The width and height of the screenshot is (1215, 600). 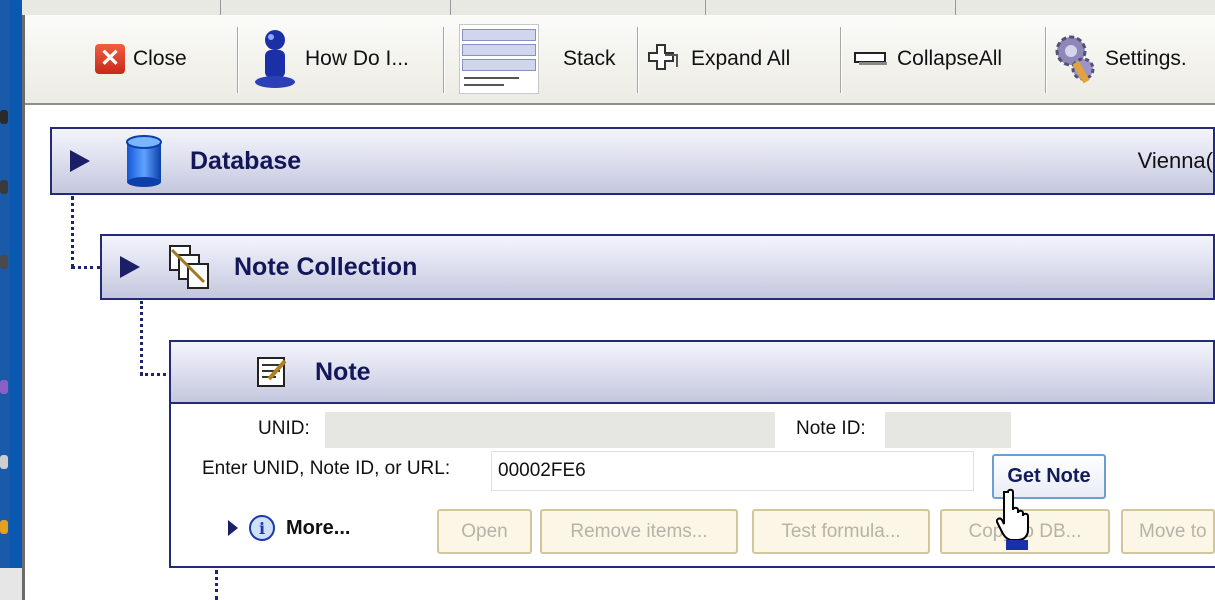 I want to click on expand-all-label: Expand All, so click(x=741, y=58).